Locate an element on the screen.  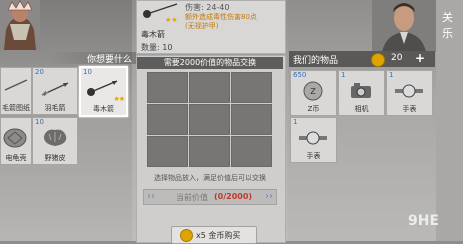
our-items-header: 我们的物品 20 + is located at coordinates (362, 59).